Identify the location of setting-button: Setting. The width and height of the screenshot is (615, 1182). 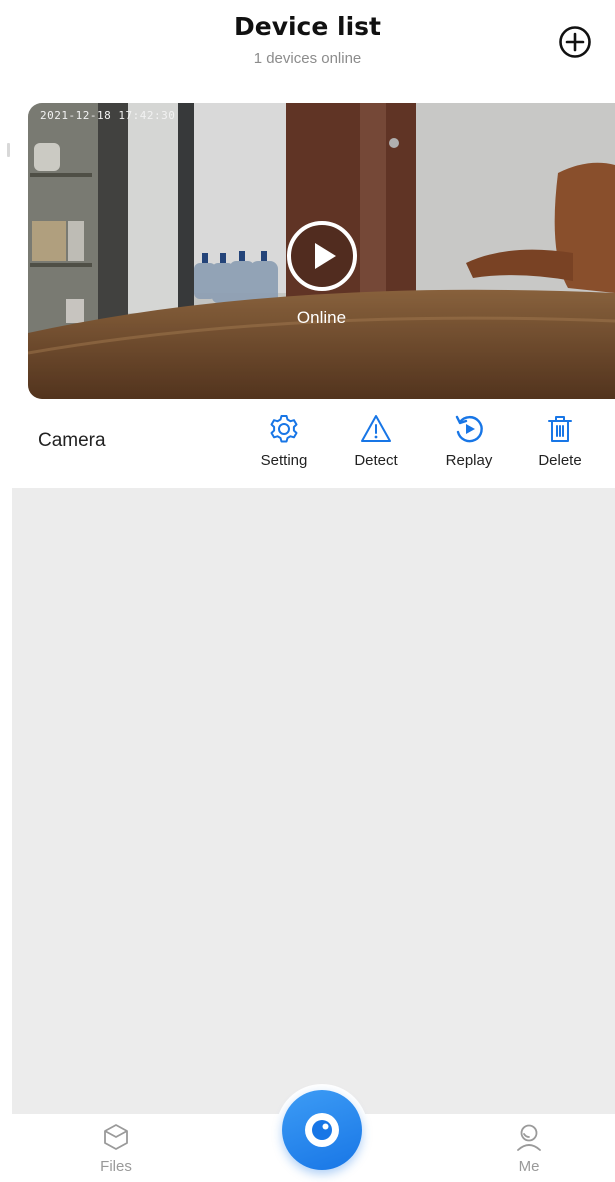
(284, 443).